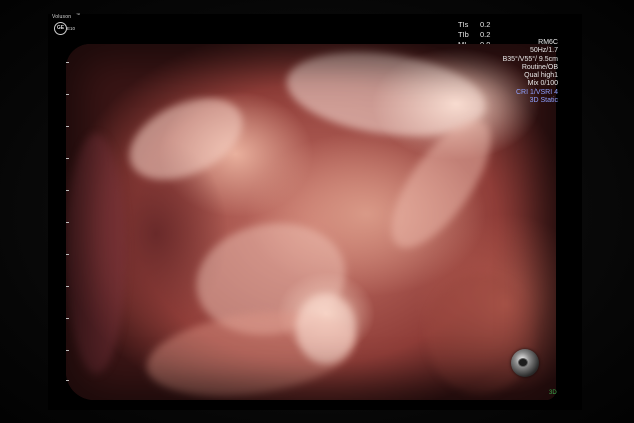 The width and height of the screenshot is (634, 423). I want to click on corner-3d-mark: 3D, so click(553, 393).